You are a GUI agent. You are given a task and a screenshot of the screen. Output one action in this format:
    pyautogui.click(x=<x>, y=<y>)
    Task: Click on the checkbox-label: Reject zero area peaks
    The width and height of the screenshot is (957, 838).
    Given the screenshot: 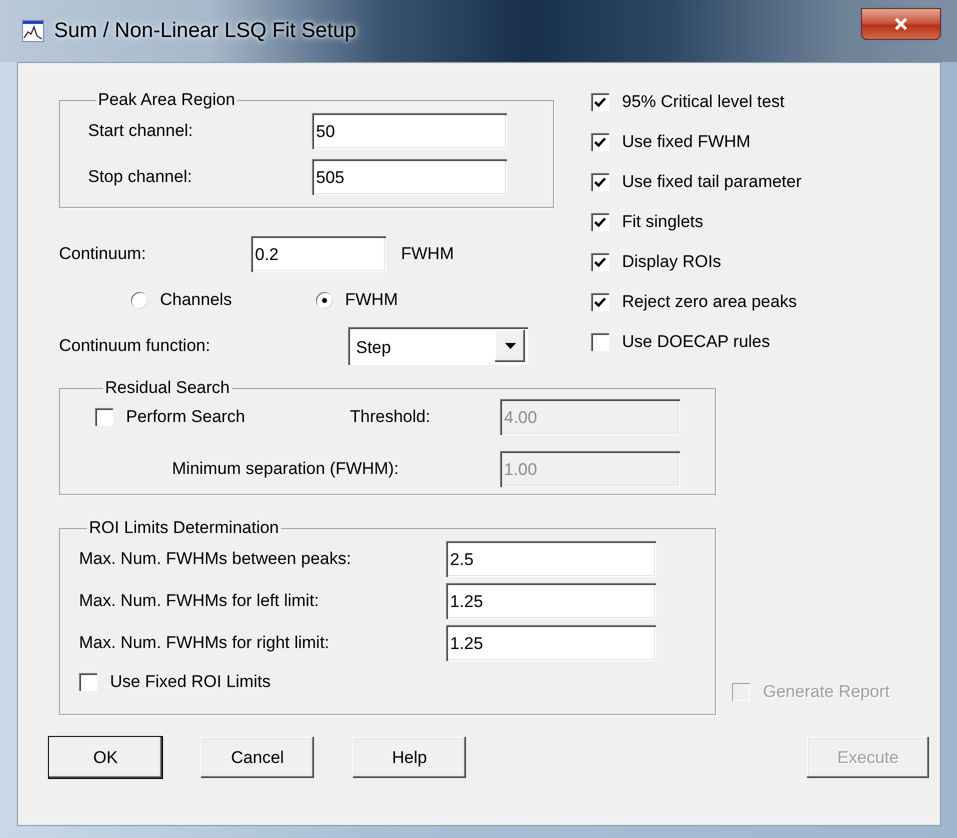 What is the action you would take?
    pyautogui.click(x=709, y=302)
    